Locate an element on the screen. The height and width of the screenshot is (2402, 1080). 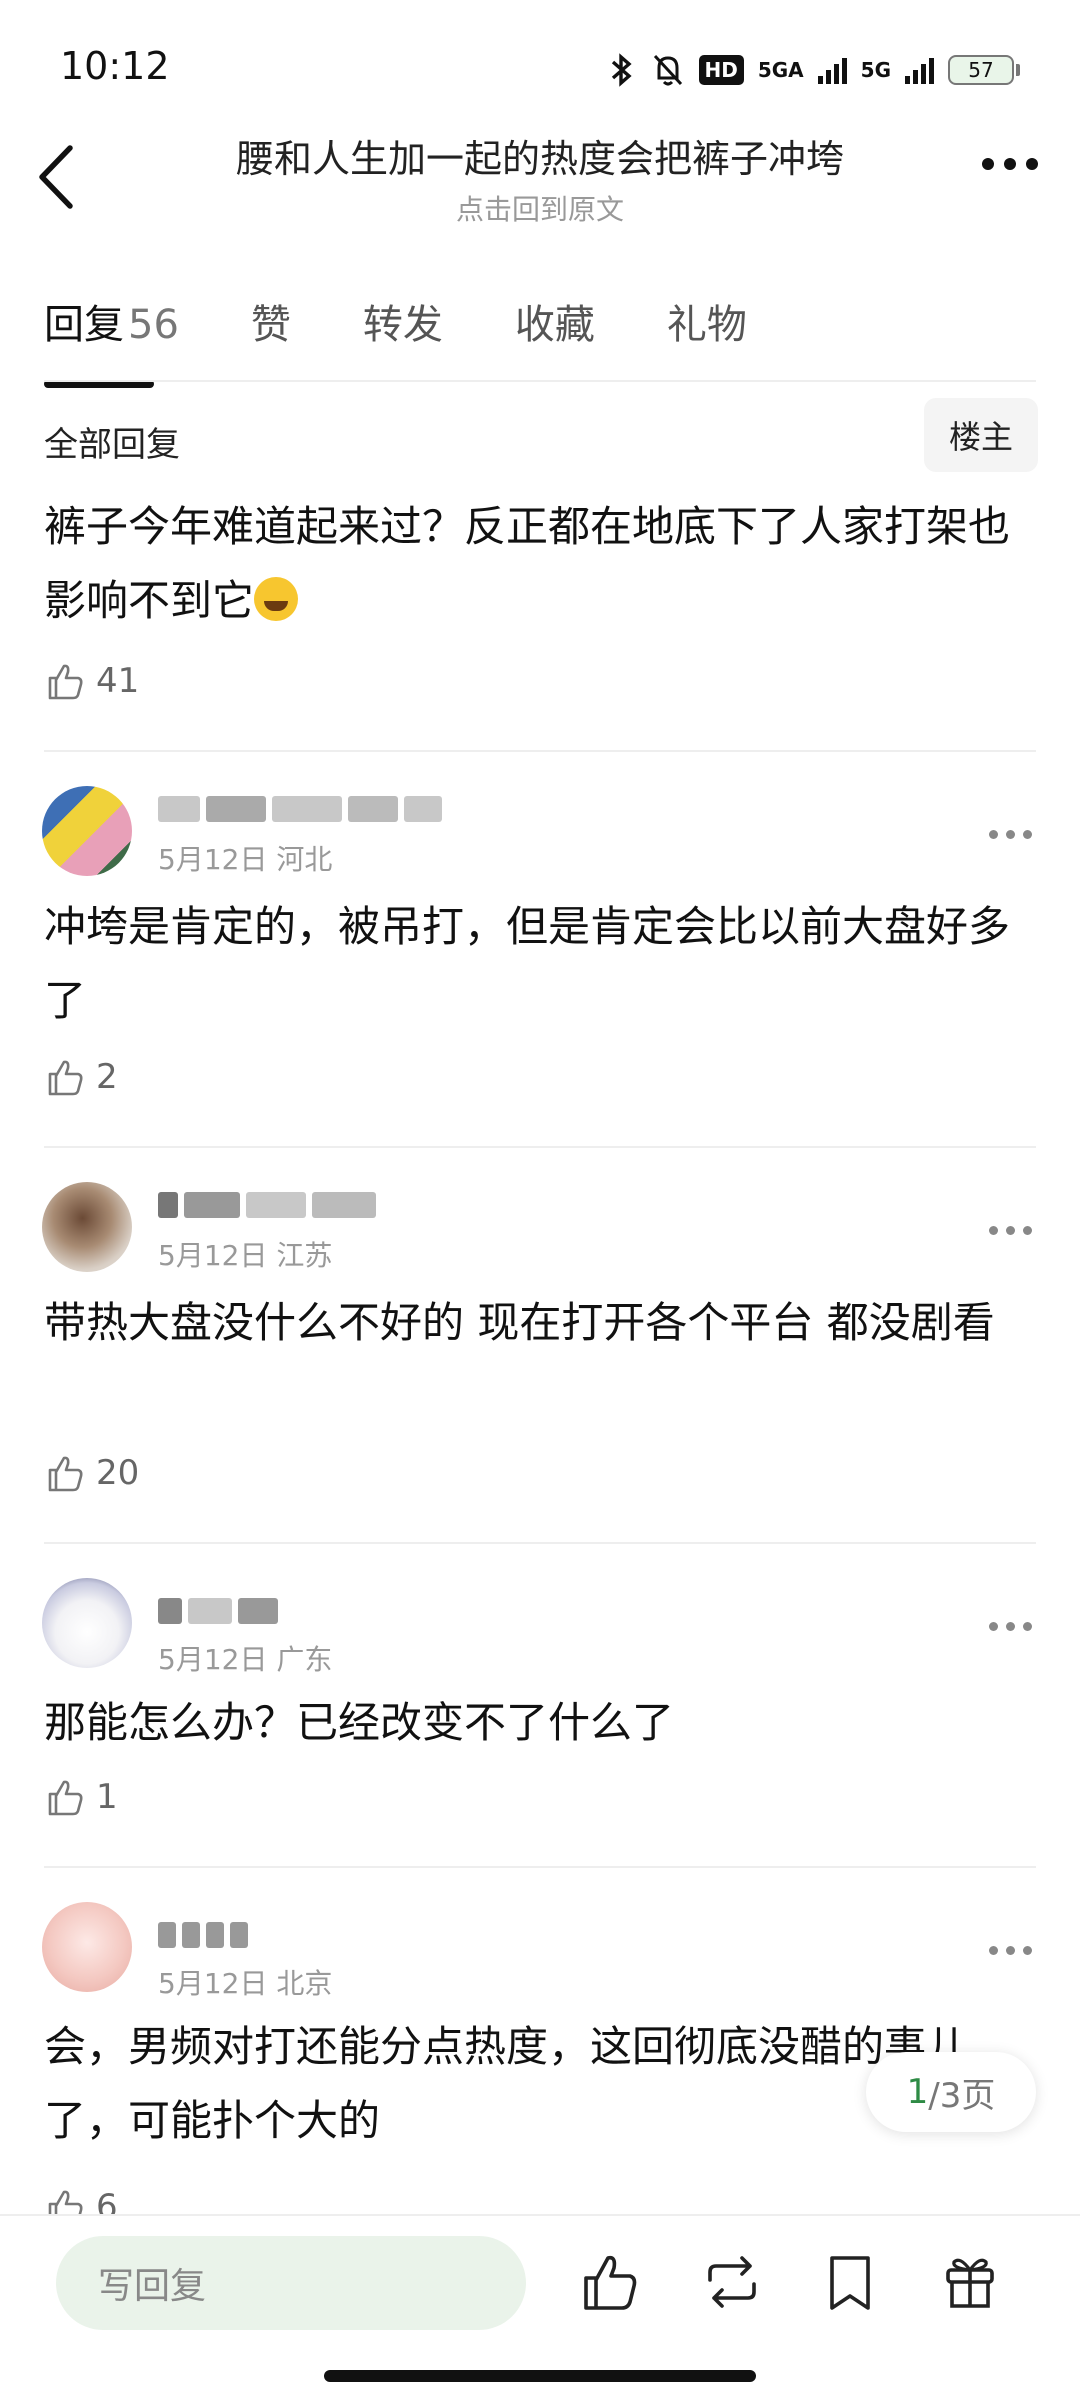
comment-meta: 5月12日 北京 is located at coordinates (245, 1983).